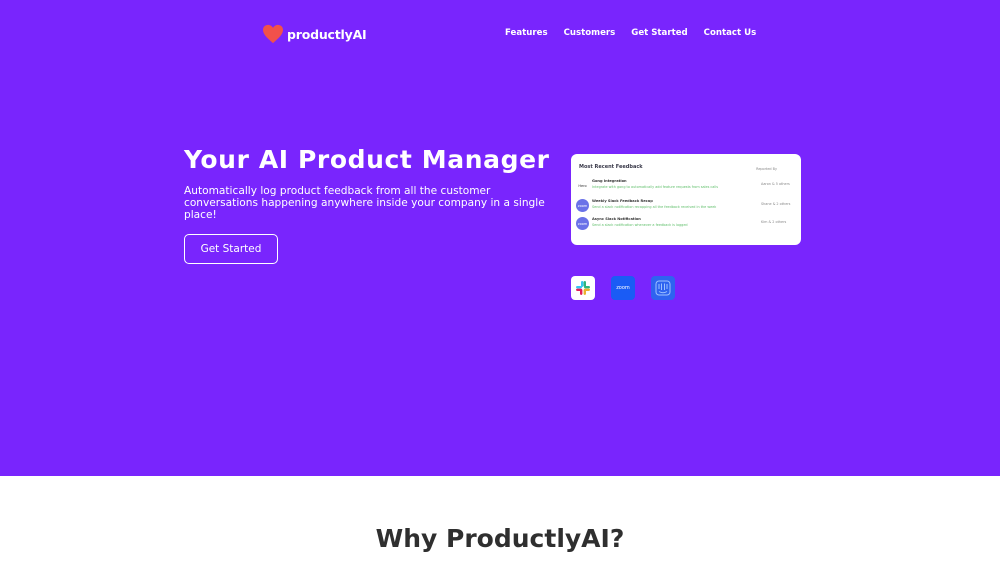  I want to click on slack-logo-icon, so click(583, 288).